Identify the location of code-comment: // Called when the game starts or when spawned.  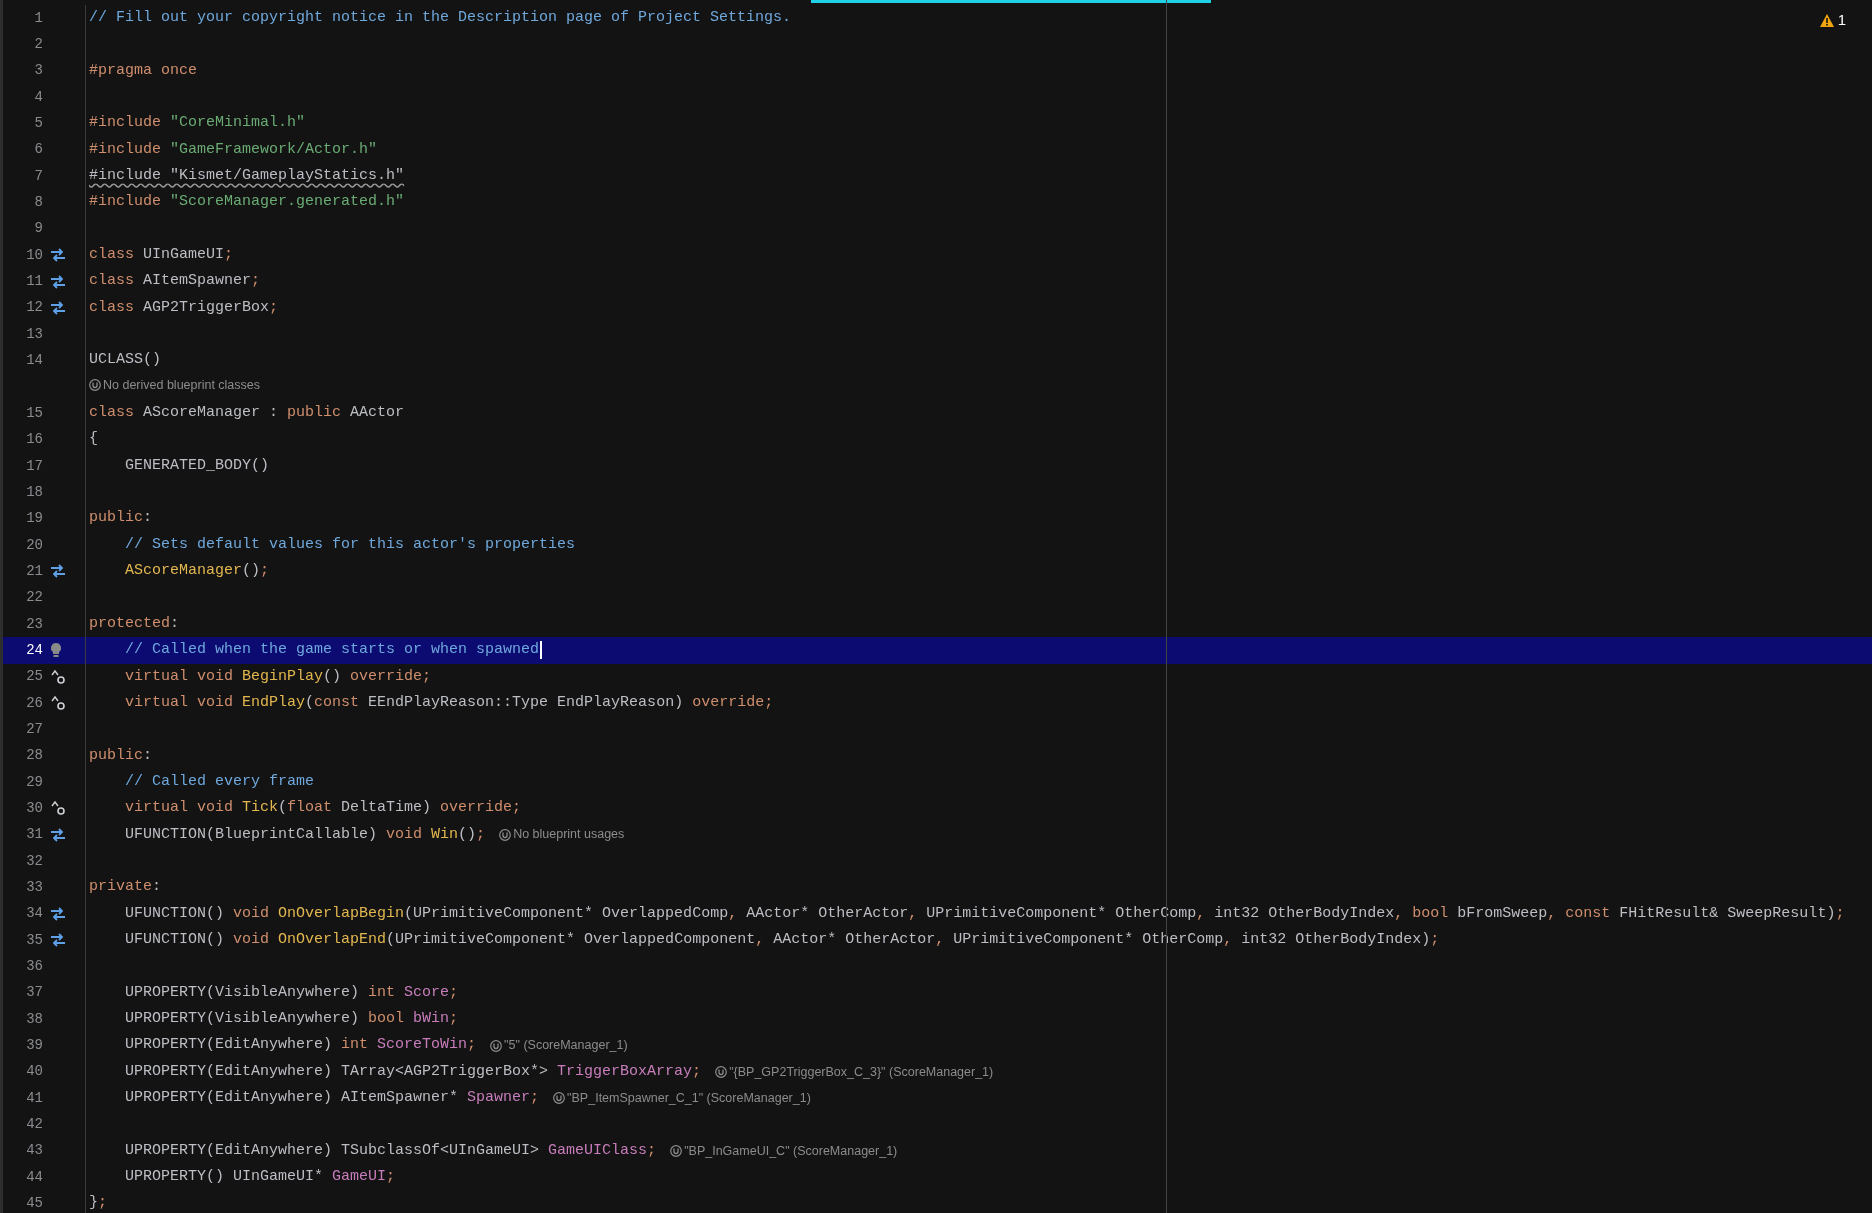
(332, 650).